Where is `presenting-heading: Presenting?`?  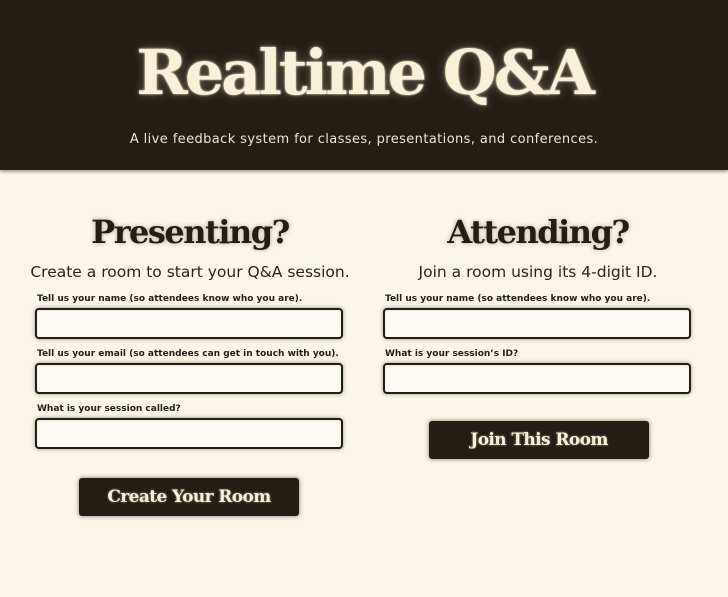
presenting-heading: Presenting? is located at coordinates (190, 232).